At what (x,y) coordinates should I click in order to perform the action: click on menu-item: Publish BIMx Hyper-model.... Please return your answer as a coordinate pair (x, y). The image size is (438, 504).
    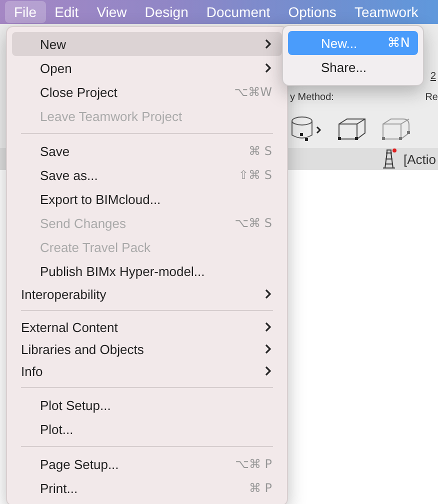
    Looking at the image, I should click on (147, 271).